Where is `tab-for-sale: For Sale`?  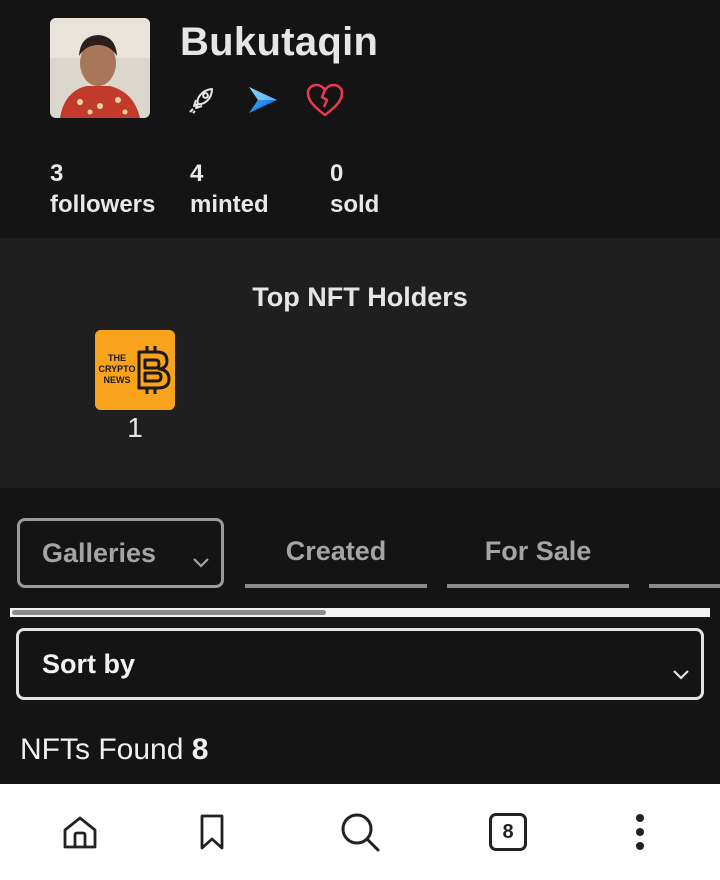 tab-for-sale: For Sale is located at coordinates (538, 553).